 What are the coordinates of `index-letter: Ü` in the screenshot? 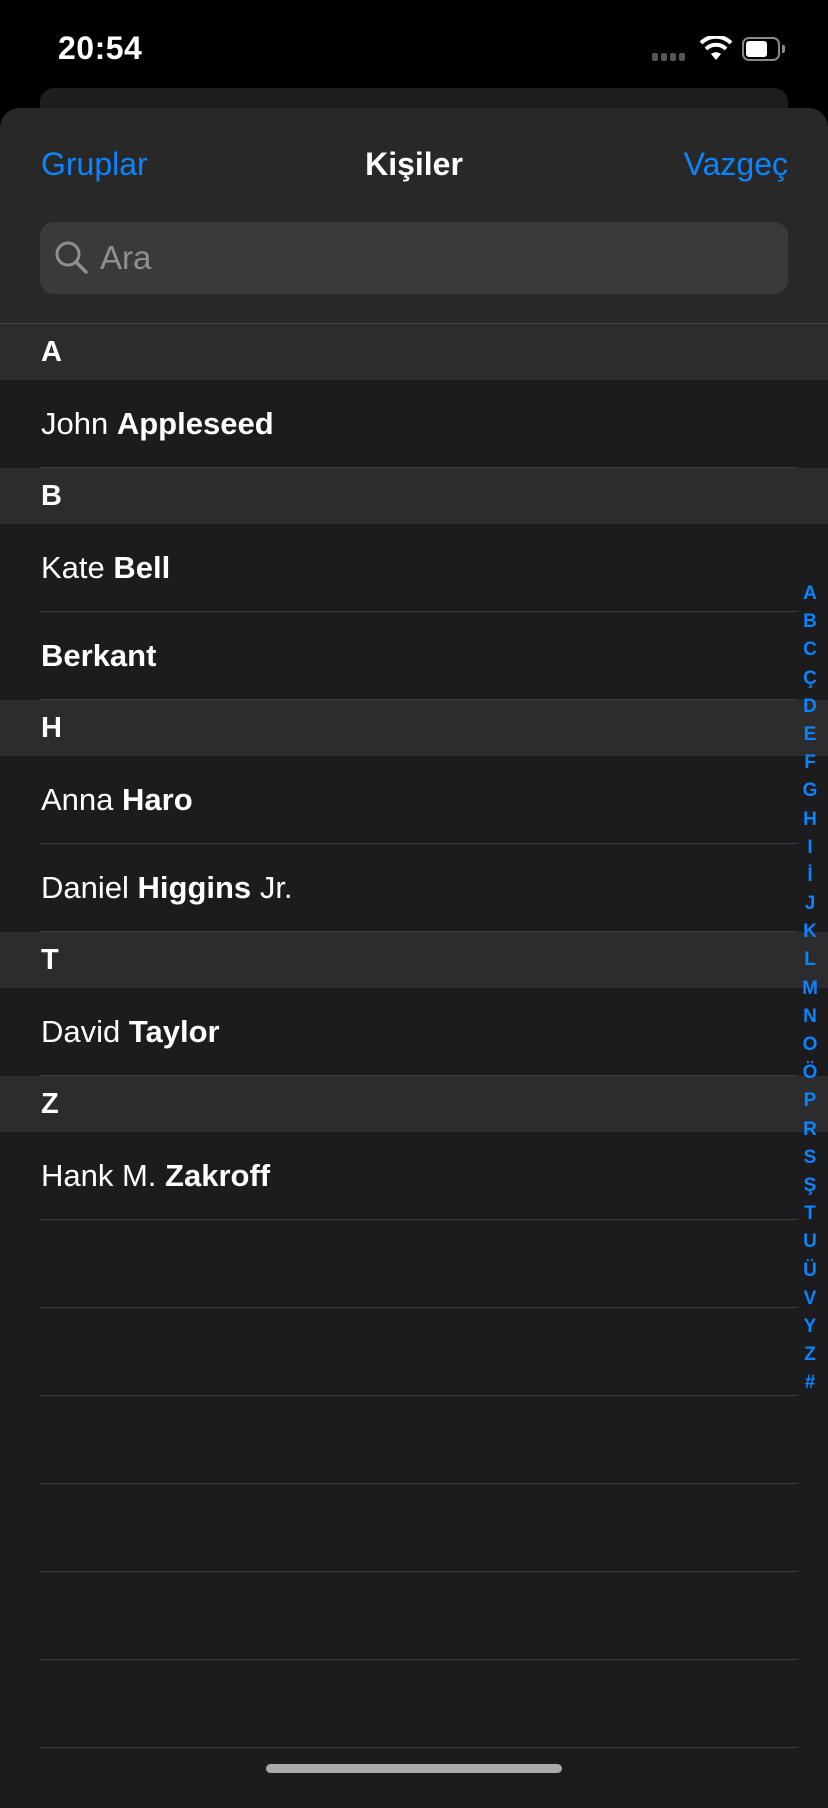 It's located at (810, 1271).